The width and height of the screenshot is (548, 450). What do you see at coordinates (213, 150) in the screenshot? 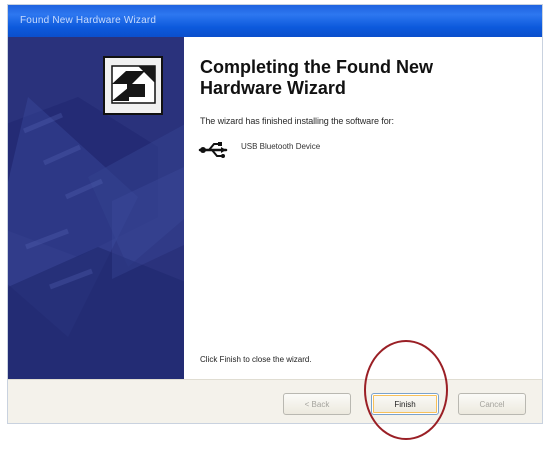
I see `usb-icon` at bounding box center [213, 150].